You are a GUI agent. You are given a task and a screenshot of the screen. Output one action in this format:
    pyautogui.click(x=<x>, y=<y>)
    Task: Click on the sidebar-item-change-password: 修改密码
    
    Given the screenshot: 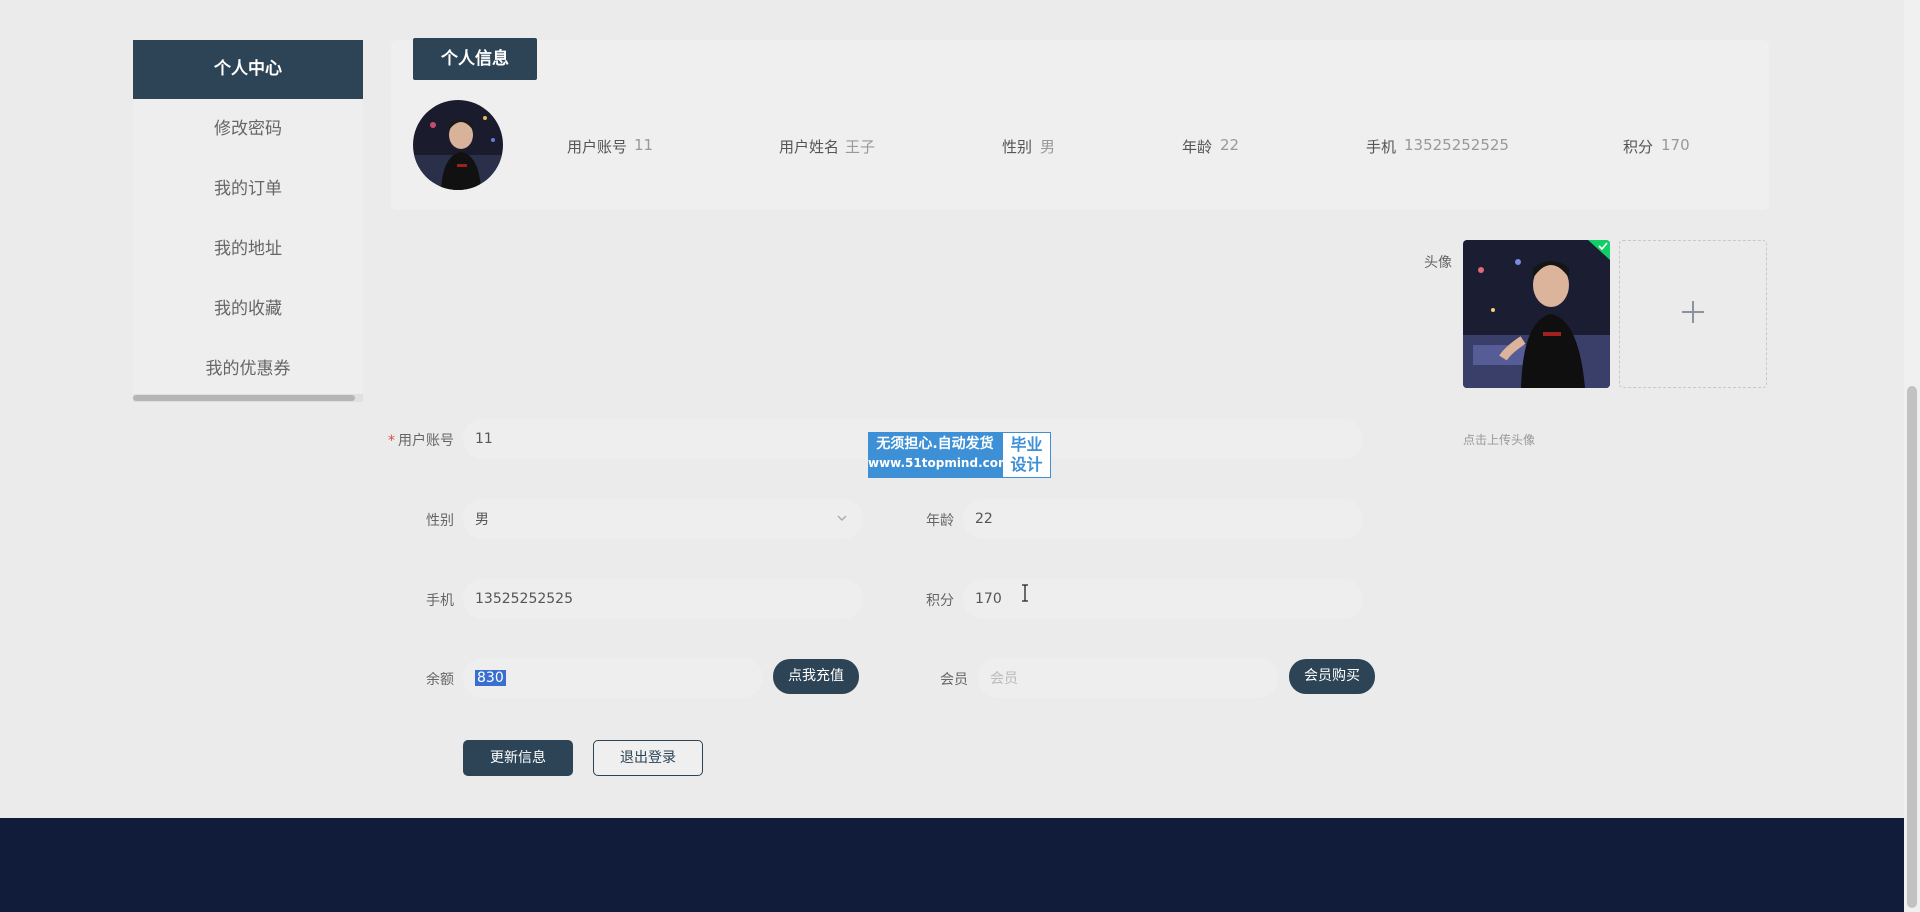 What is the action you would take?
    pyautogui.click(x=248, y=129)
    